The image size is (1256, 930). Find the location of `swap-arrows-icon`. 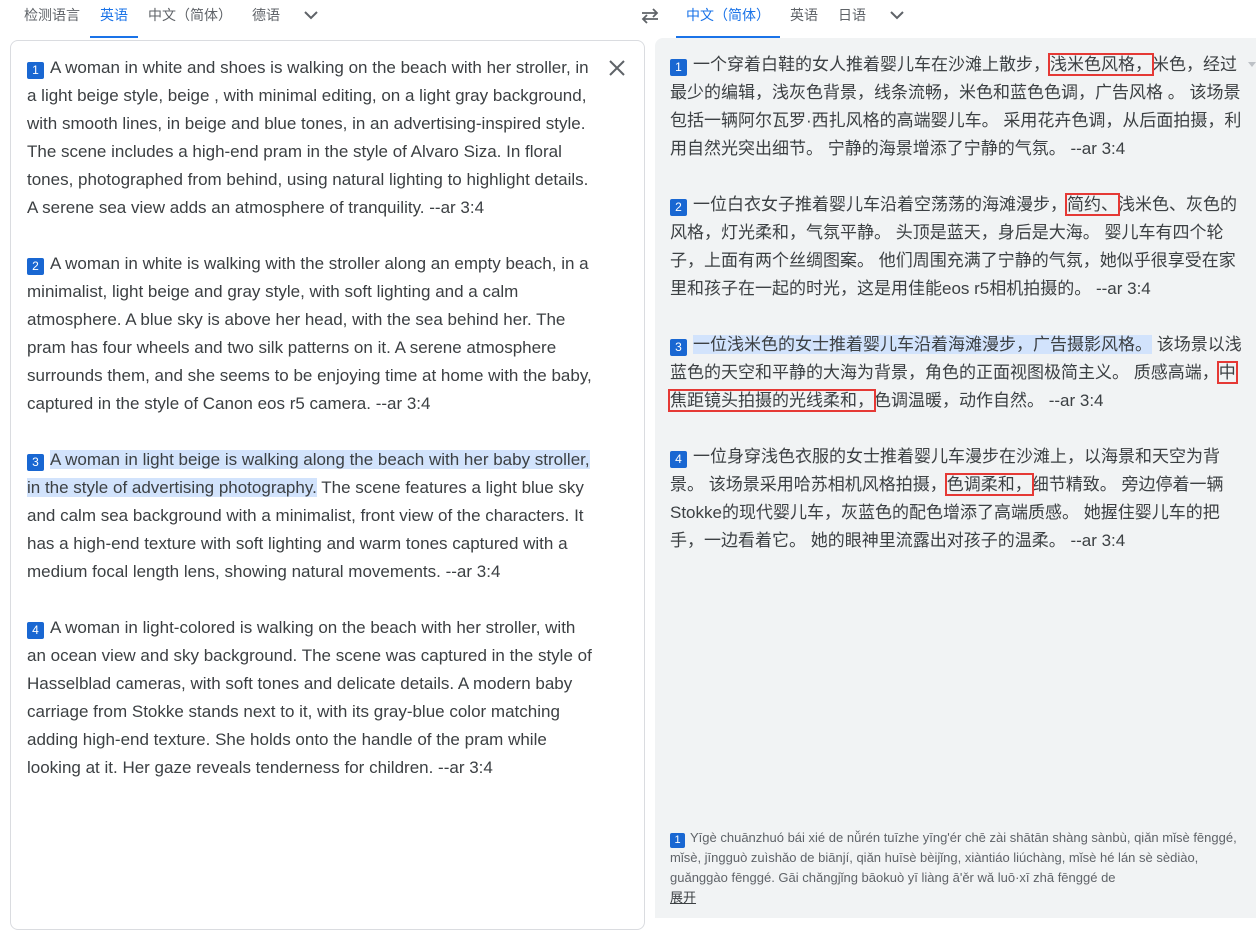

swap-arrows-icon is located at coordinates (650, 16).